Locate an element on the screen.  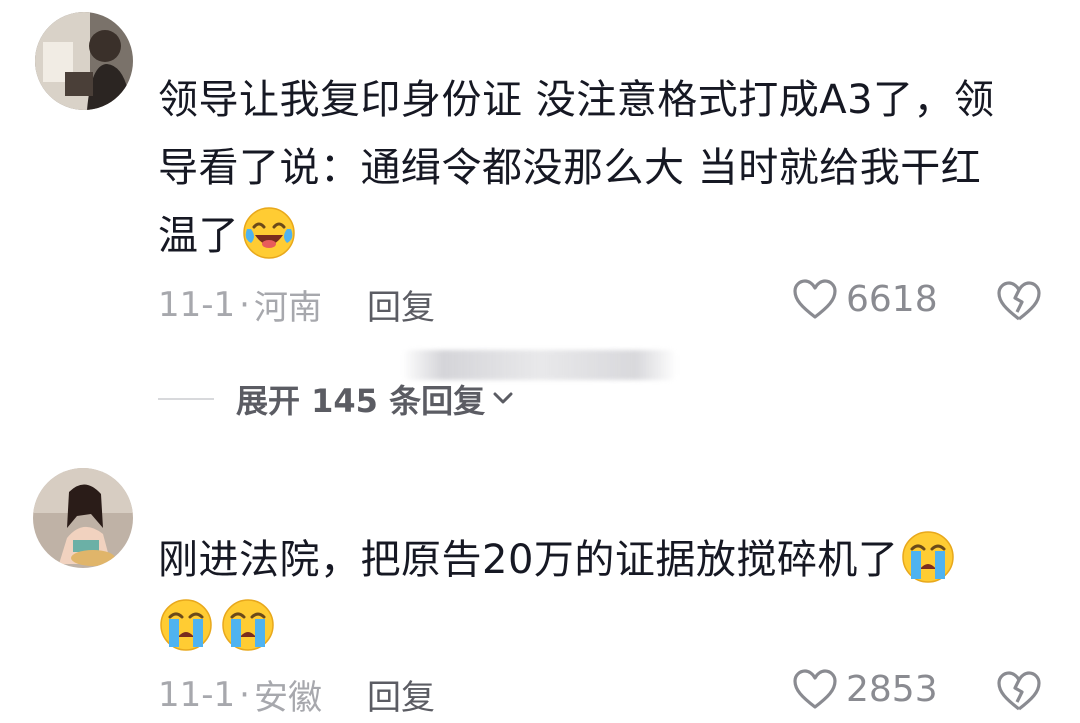
comment-line-text: 温了 is located at coordinates (198, 236).